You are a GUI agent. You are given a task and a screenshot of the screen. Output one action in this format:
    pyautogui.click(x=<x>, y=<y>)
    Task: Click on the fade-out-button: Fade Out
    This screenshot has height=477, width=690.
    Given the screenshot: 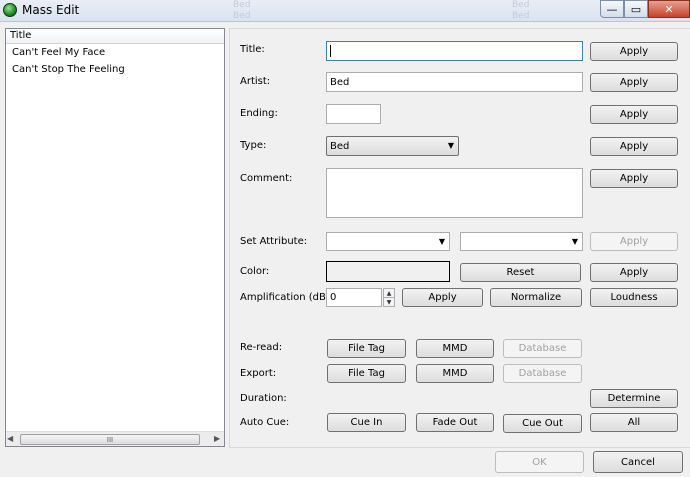 What is the action you would take?
    pyautogui.click(x=455, y=422)
    